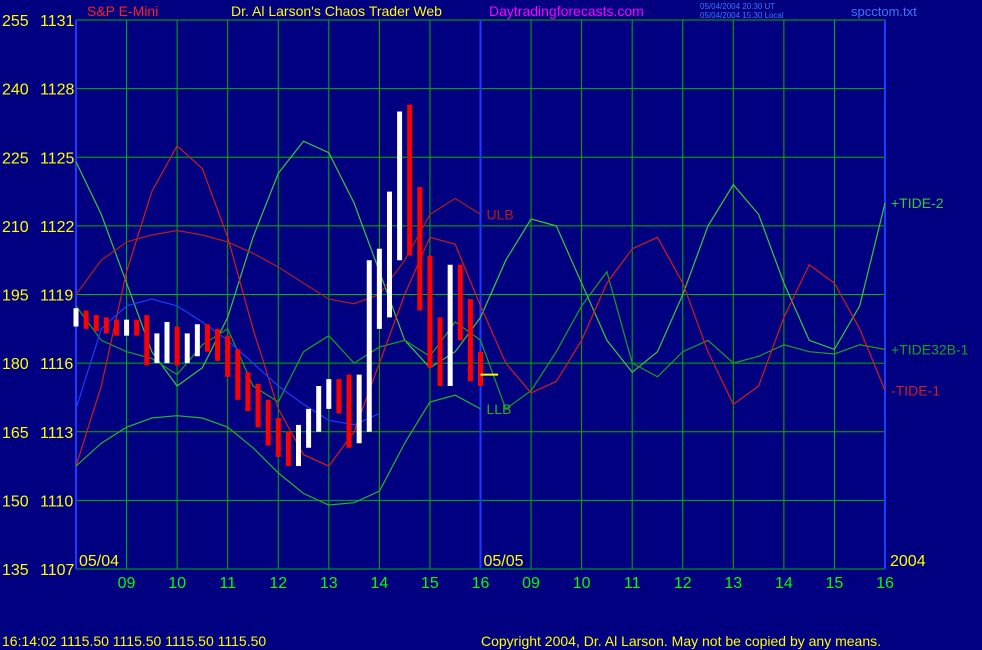 The image size is (982, 650). What do you see at coordinates (15, 227) in the screenshot?
I see `y-axis-left-label: 210` at bounding box center [15, 227].